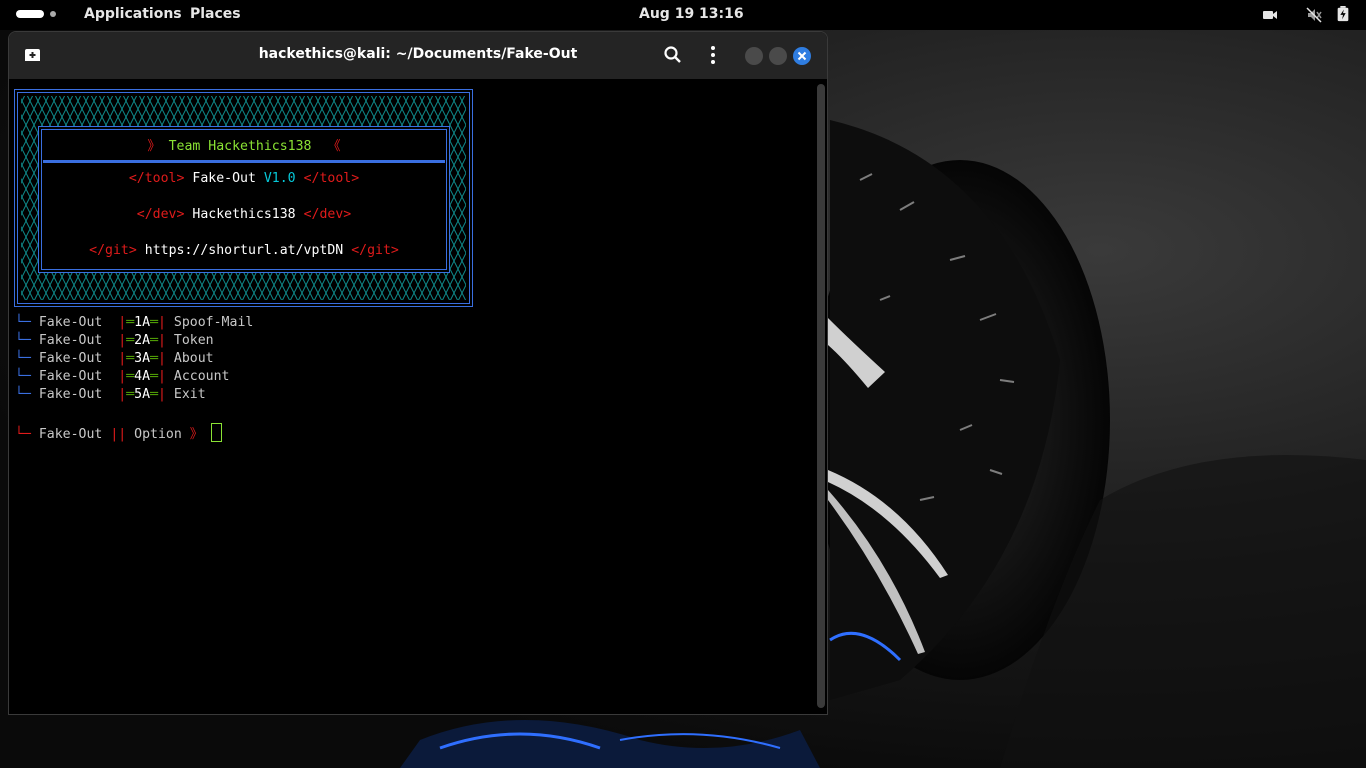 The width and height of the screenshot is (1366, 768). Describe the element at coordinates (244, 178) in the screenshot. I see `tool-line: </tool> Fake-Out V1.0 </tool>` at that location.